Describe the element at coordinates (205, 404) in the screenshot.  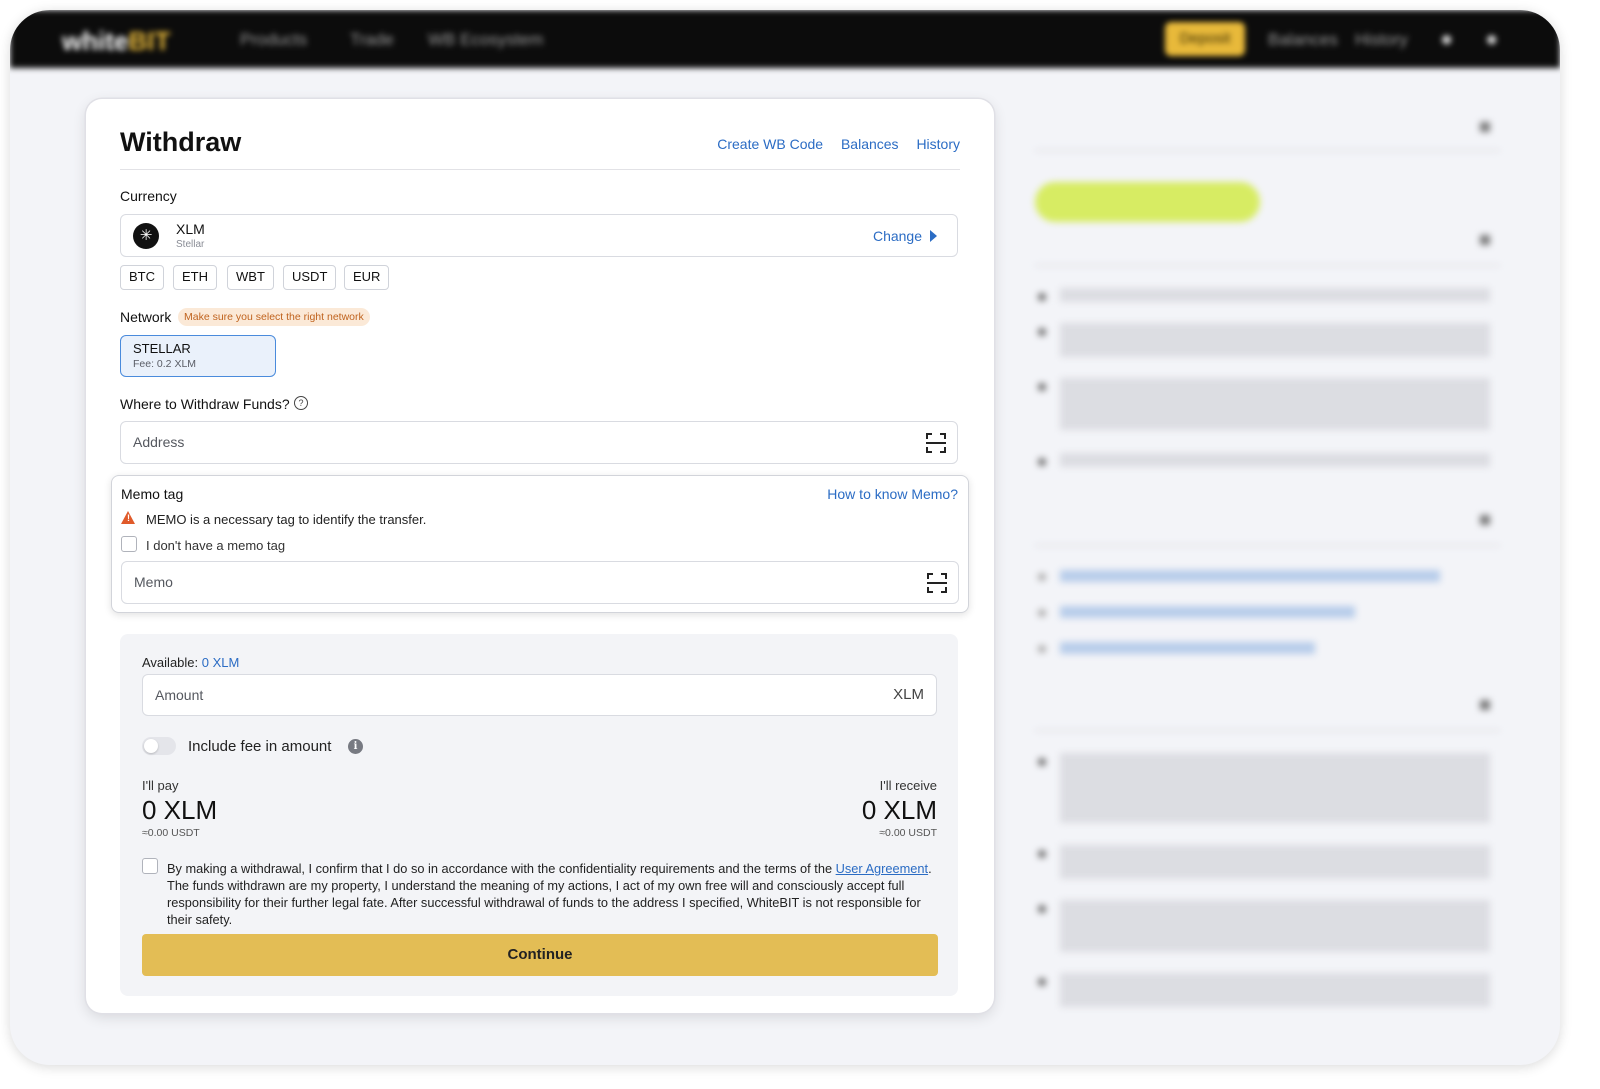
I see `where-label: Where to Withdraw Funds?` at that location.